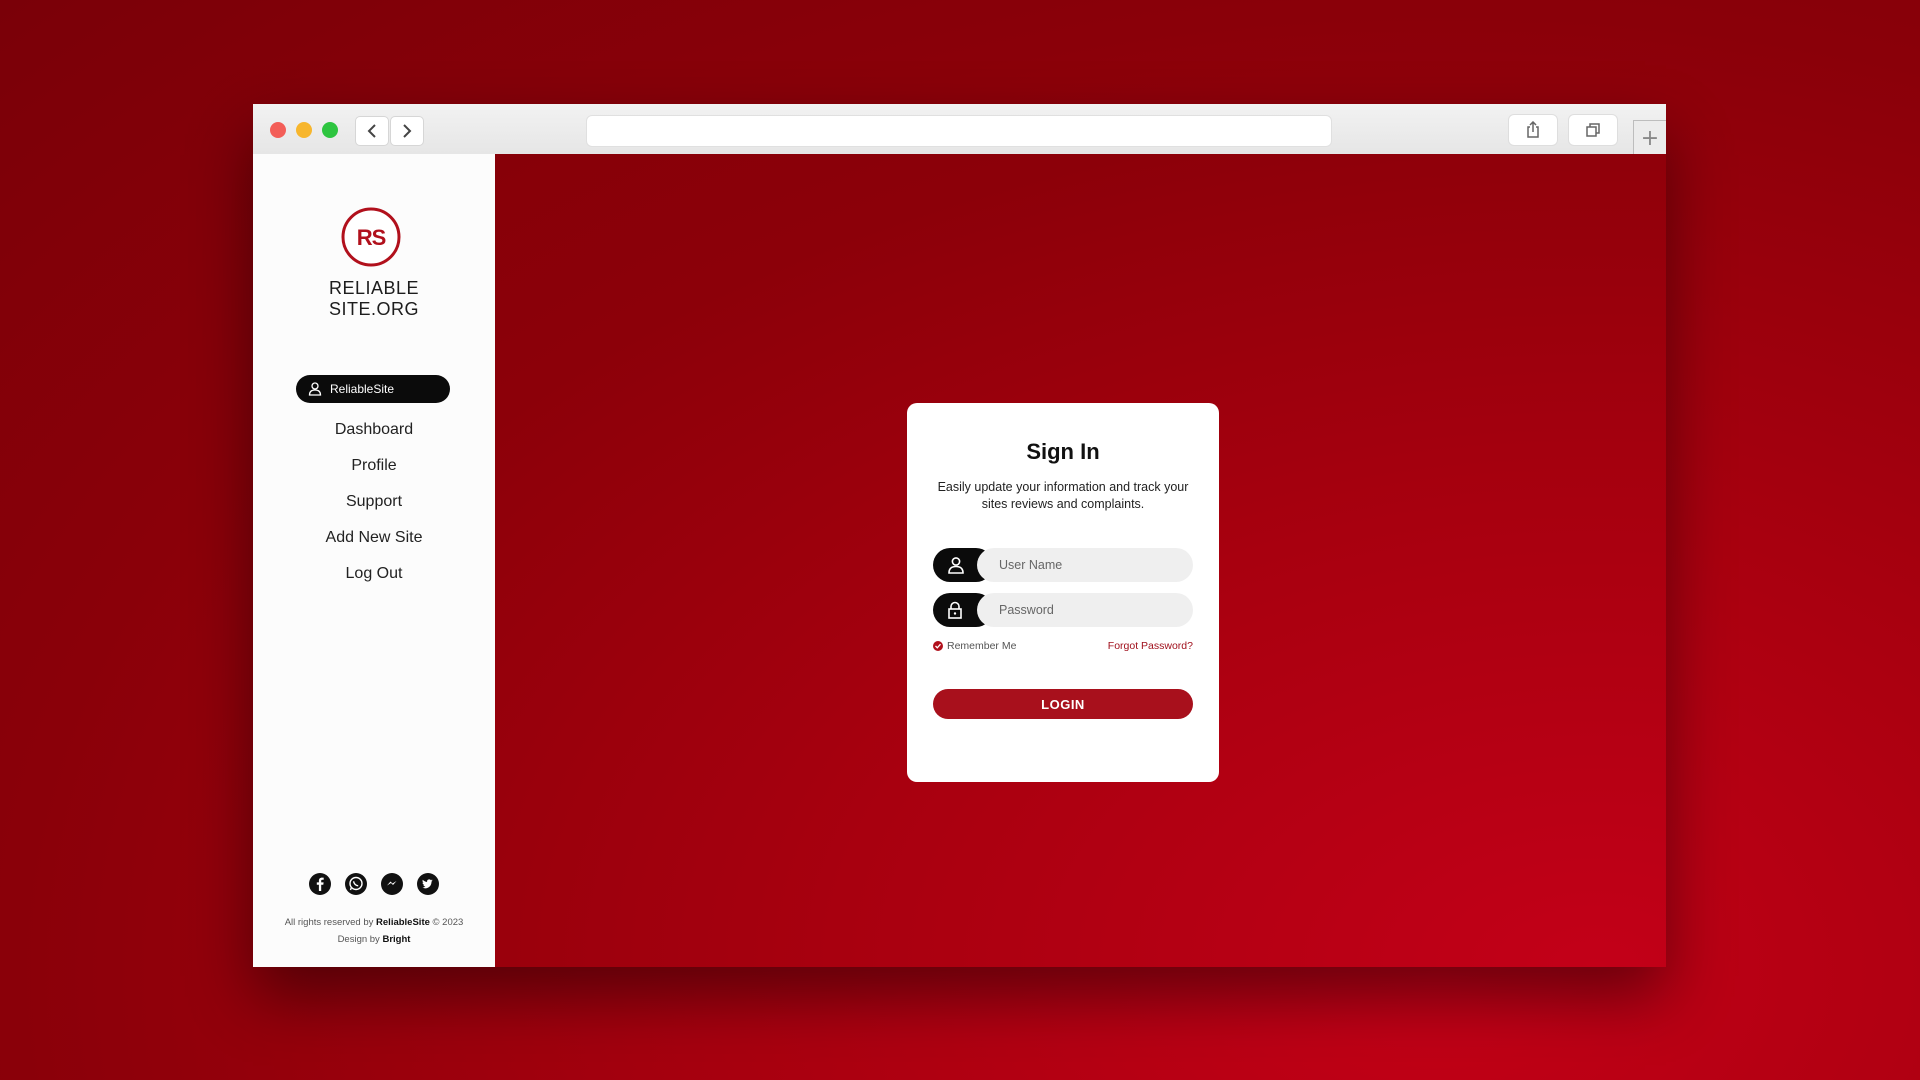 This screenshot has height=1080, width=1920. I want to click on chevron-right-icon, so click(407, 131).